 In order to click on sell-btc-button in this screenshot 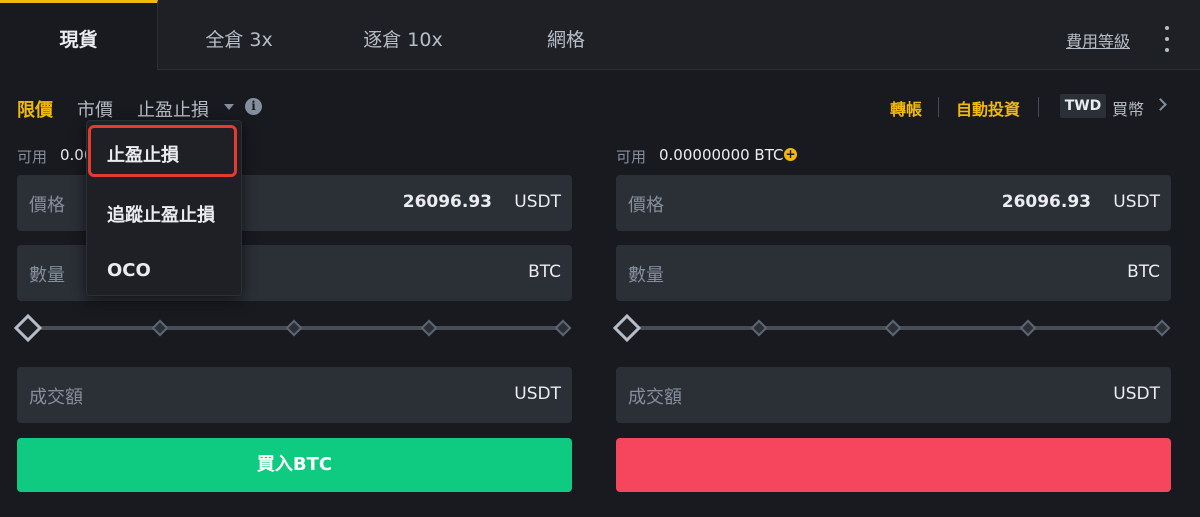, I will do `click(893, 465)`.